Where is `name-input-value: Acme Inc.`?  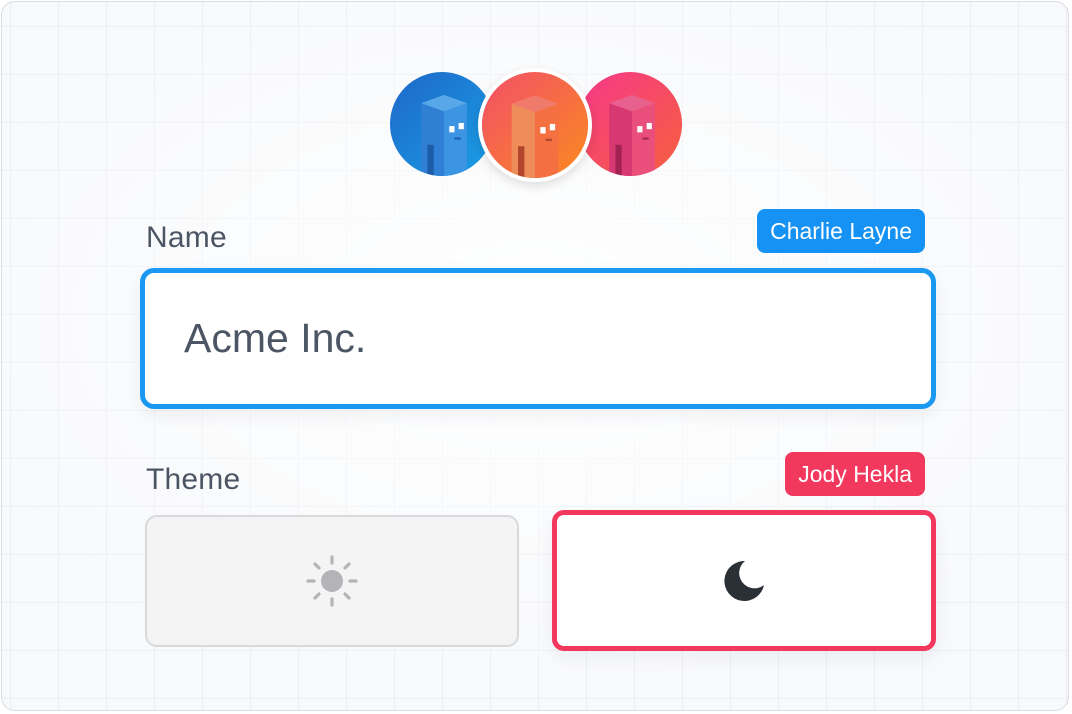 name-input-value: Acme Inc. is located at coordinates (275, 338).